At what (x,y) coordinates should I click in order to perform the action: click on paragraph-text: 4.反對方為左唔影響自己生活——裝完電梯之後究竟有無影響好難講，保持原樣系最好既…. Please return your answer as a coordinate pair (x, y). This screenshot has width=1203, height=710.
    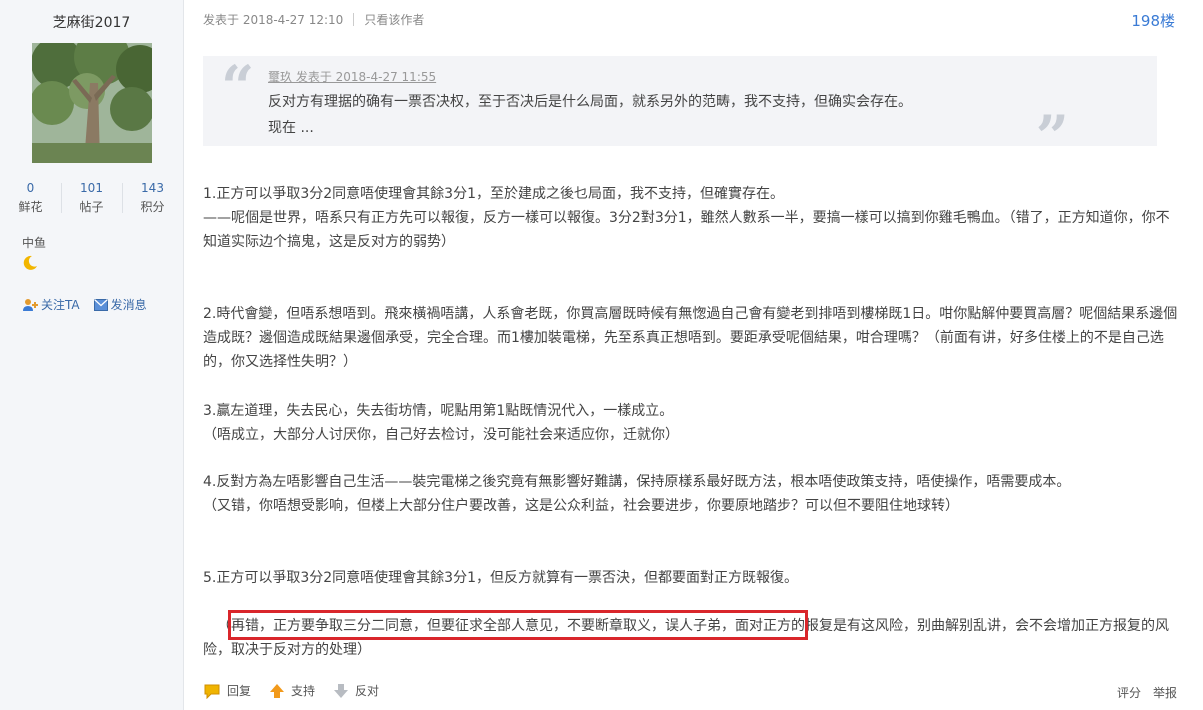
    Looking at the image, I should click on (637, 482).